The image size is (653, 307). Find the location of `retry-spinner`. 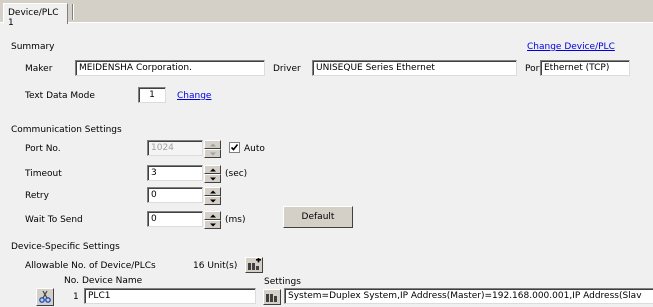

retry-spinner is located at coordinates (212, 196).